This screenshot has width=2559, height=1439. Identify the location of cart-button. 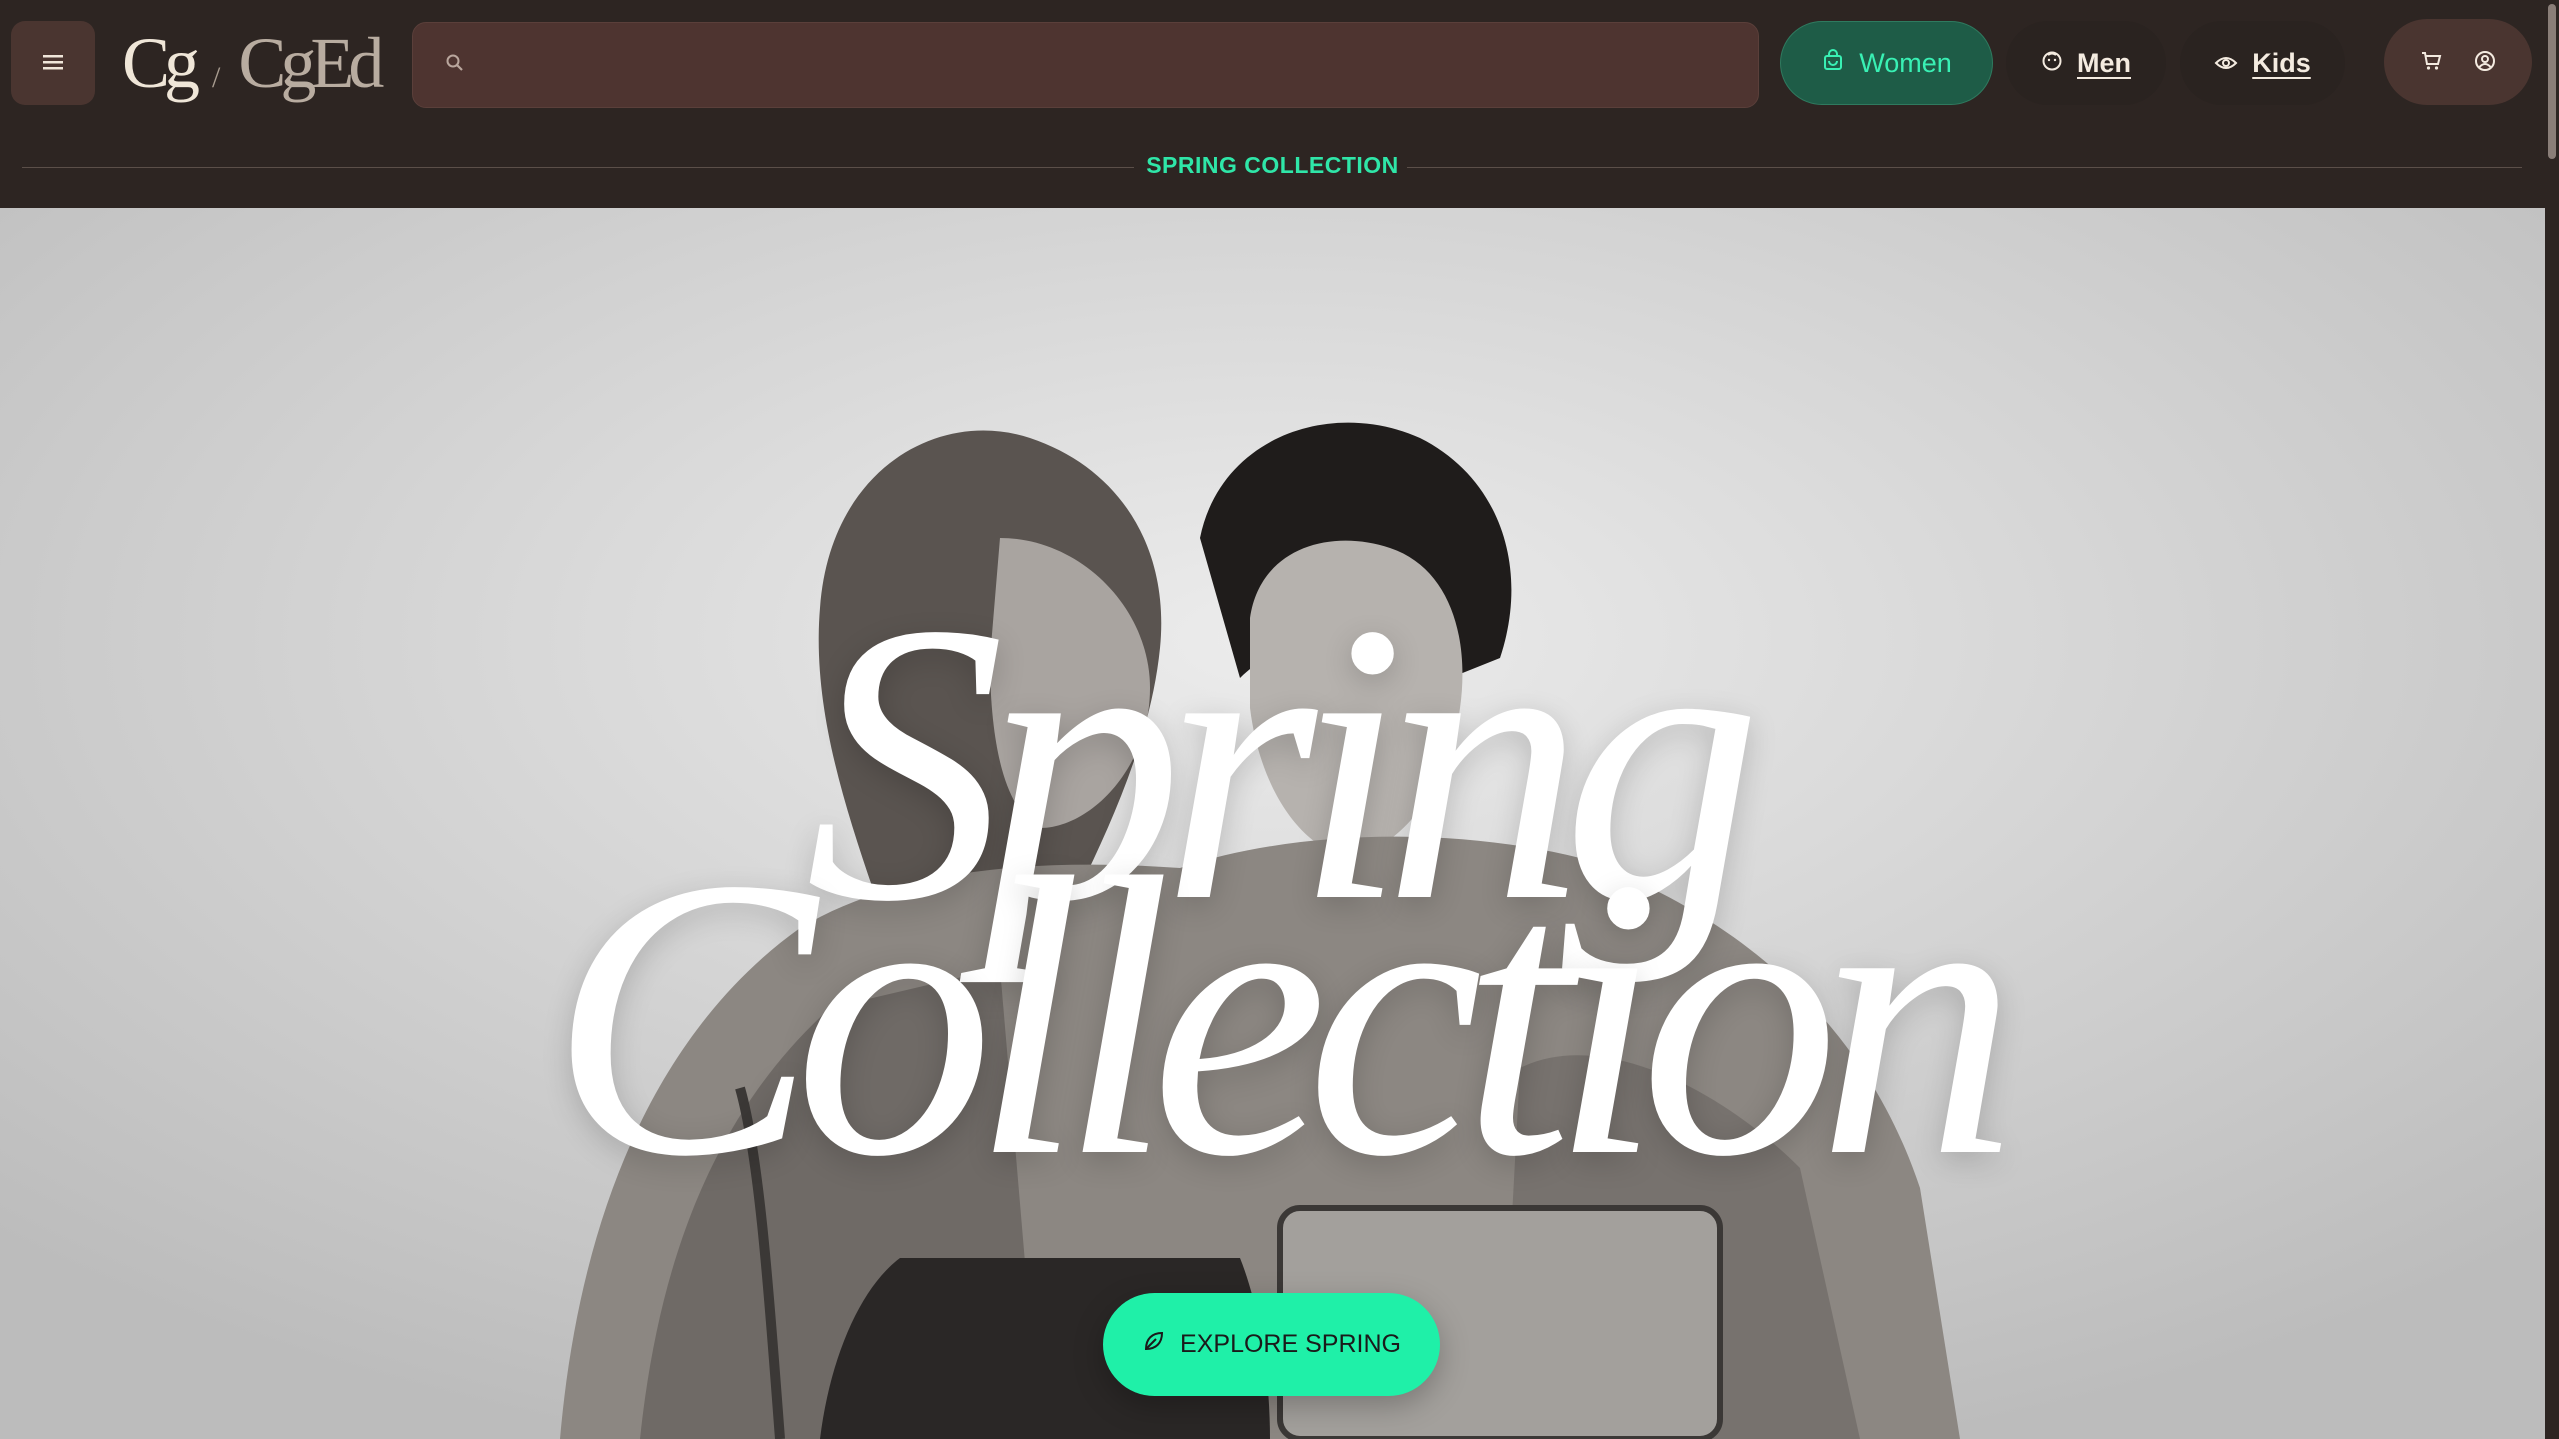
(2431, 62).